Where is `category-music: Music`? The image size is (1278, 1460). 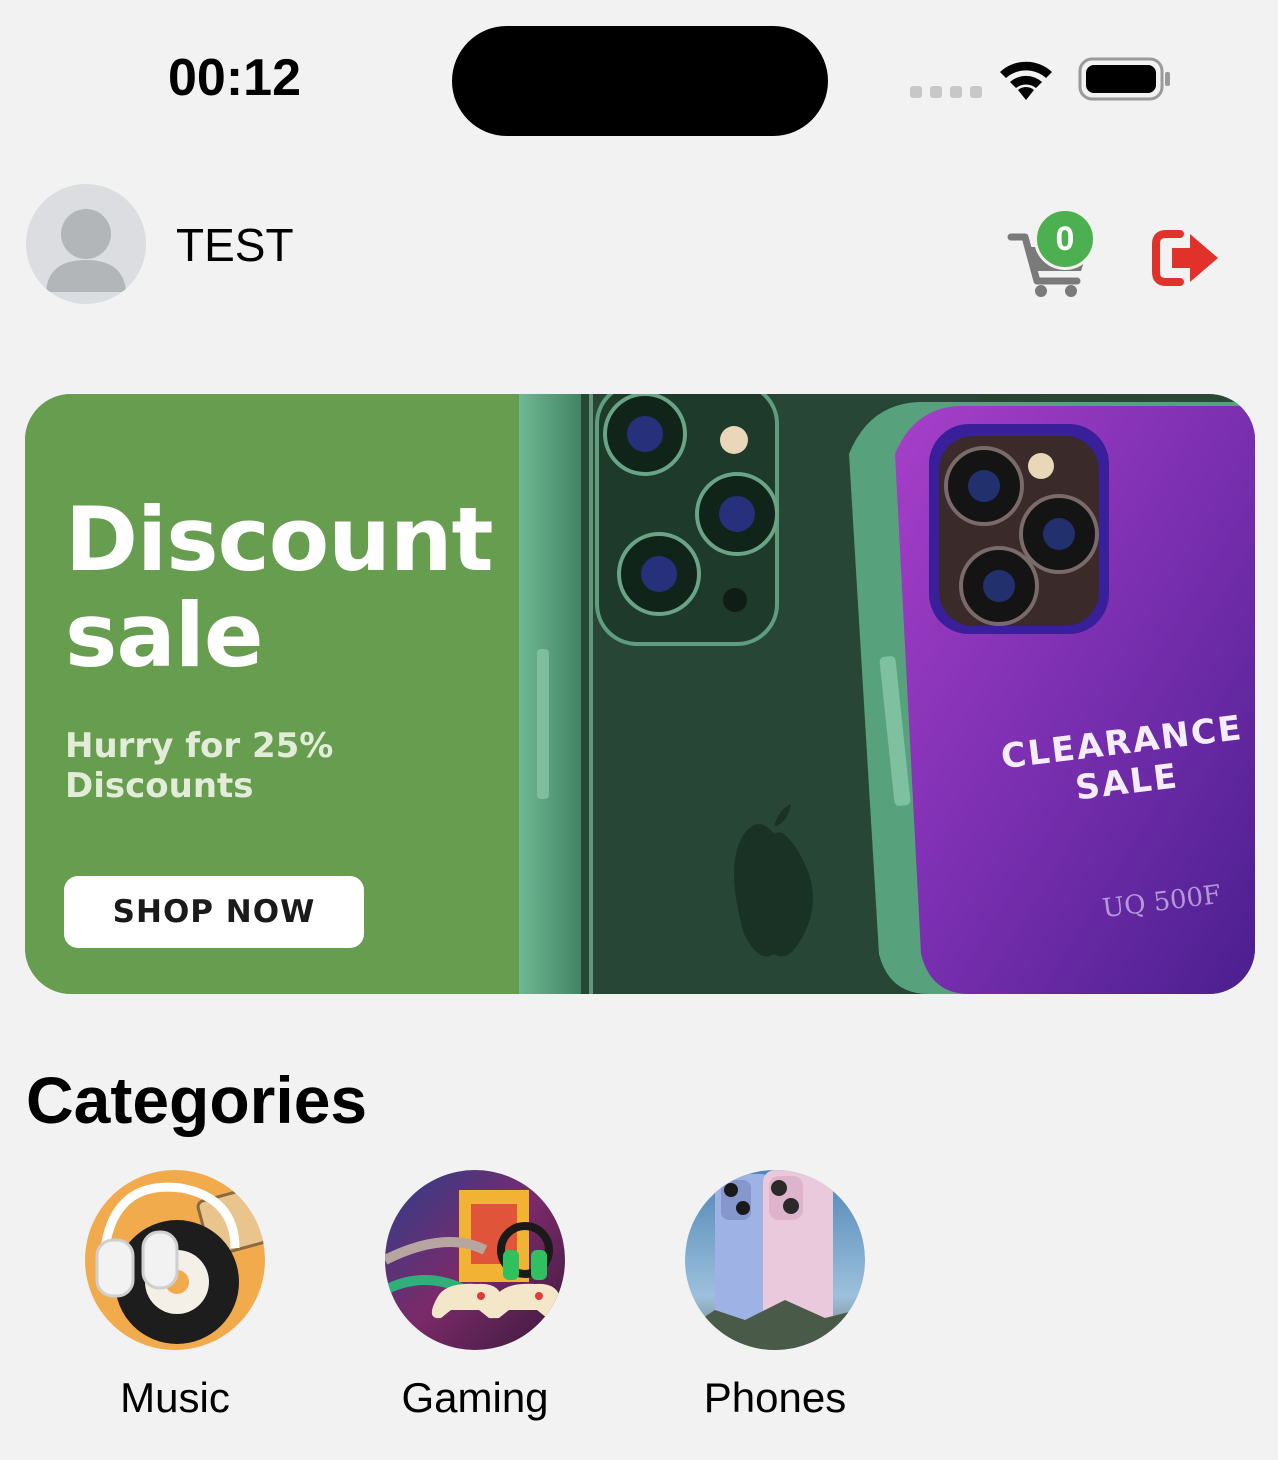 category-music: Music is located at coordinates (175, 1300).